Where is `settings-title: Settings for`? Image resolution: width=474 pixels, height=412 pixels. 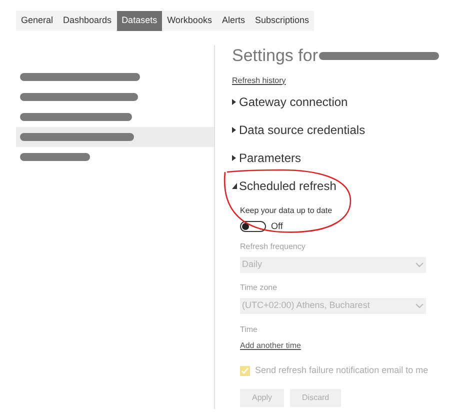 settings-title: Settings for is located at coordinates (275, 56).